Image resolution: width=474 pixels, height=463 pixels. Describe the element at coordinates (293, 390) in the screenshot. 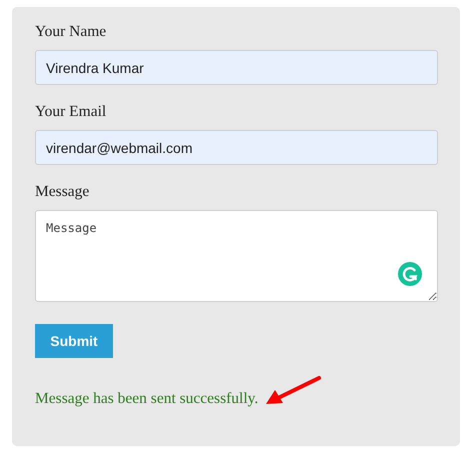

I see `arrow-icon` at that location.